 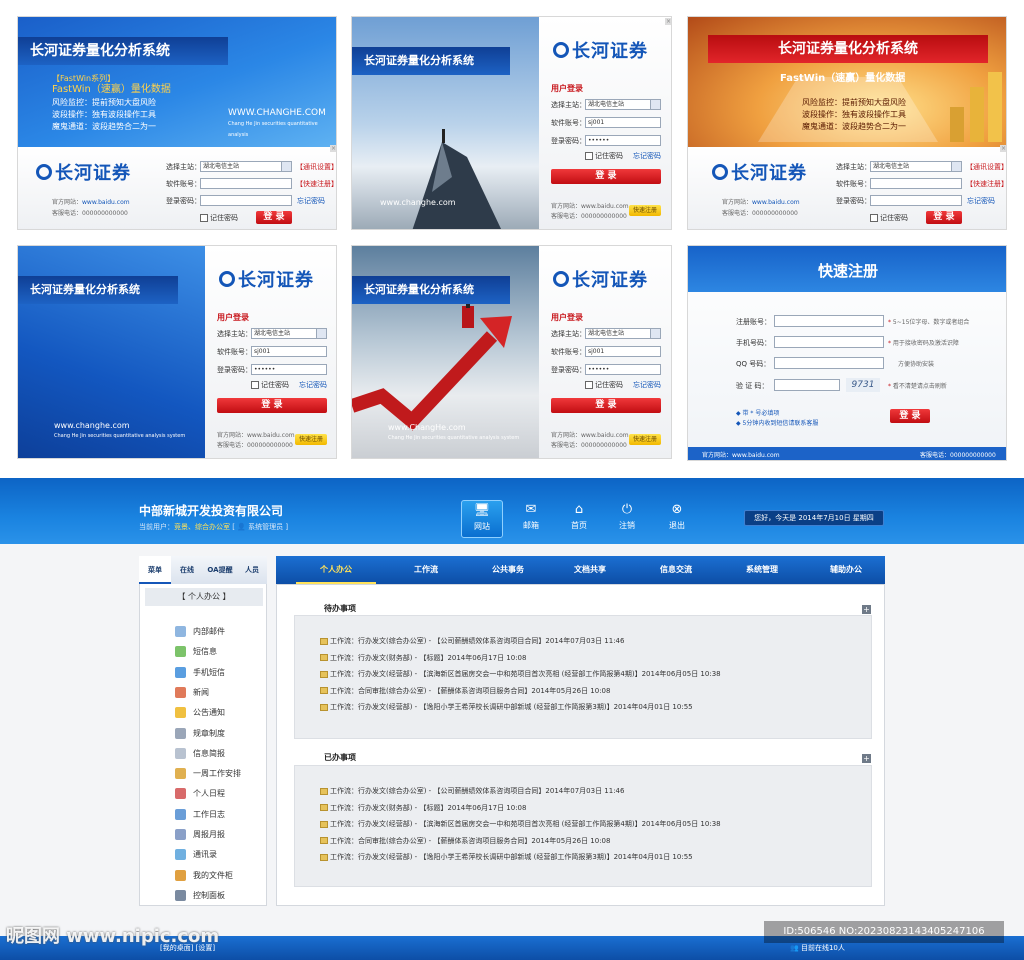 I want to click on captcha-image: 9731, so click(x=863, y=385).